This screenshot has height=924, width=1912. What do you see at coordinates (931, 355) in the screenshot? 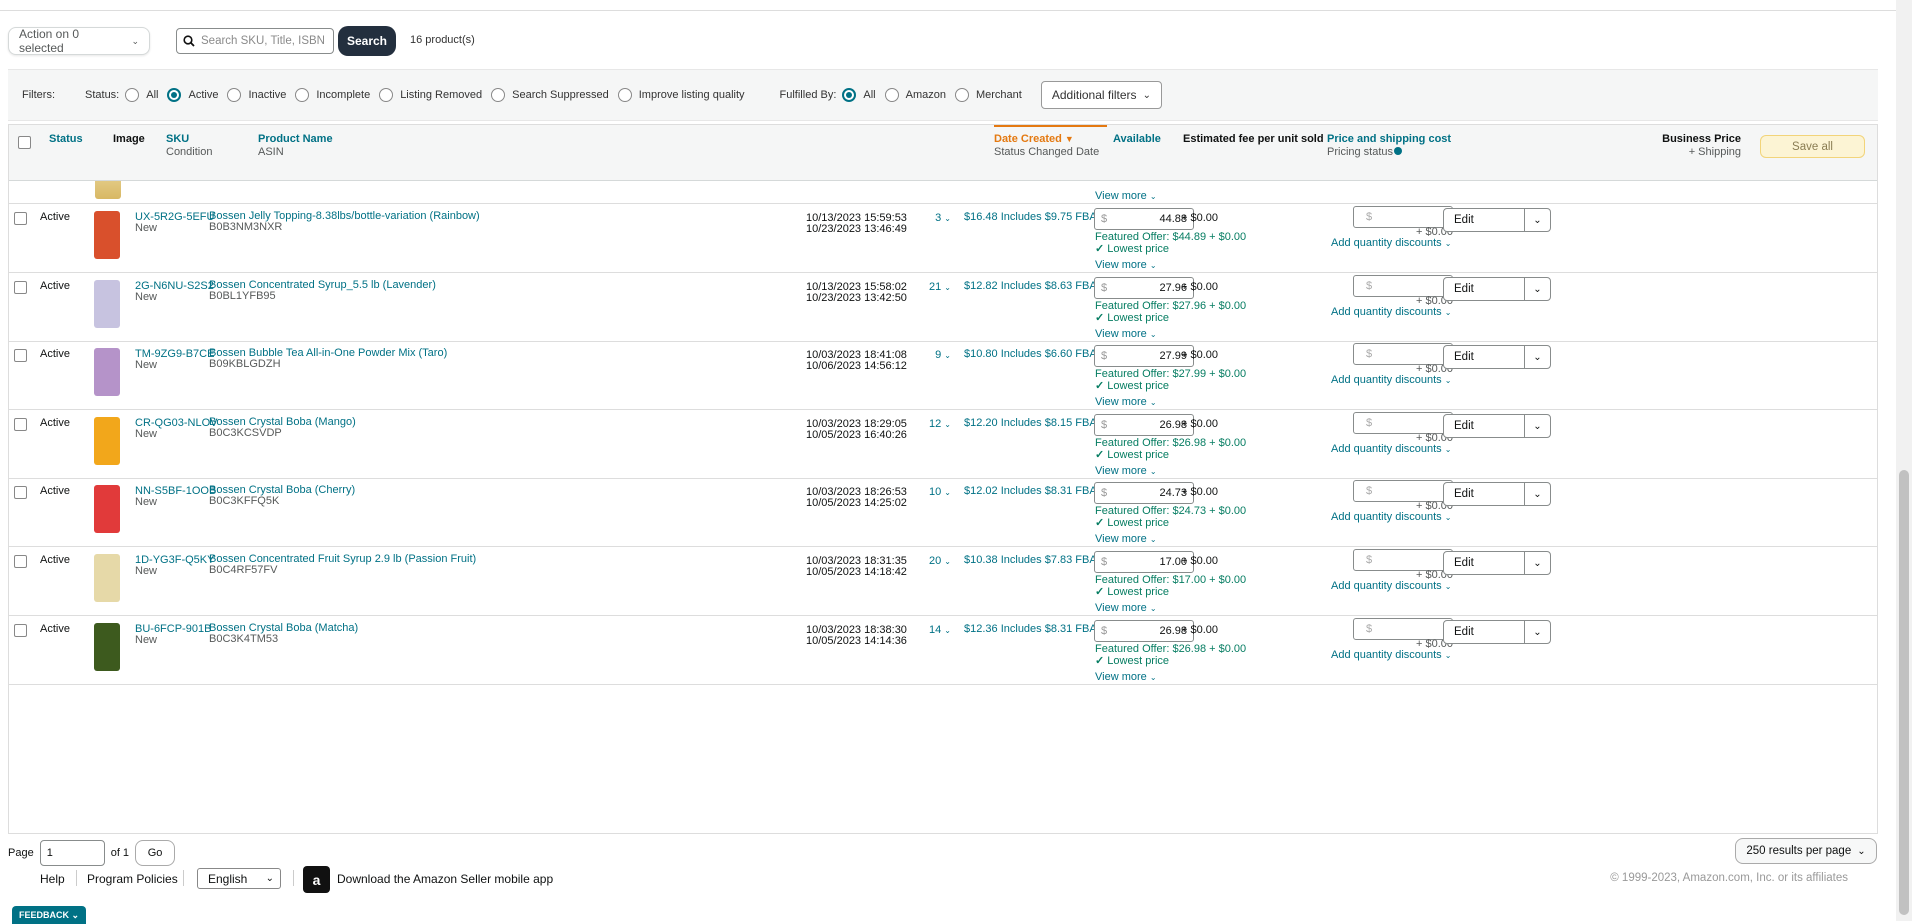
I see `available-dropdown: 9 ⌄` at bounding box center [931, 355].